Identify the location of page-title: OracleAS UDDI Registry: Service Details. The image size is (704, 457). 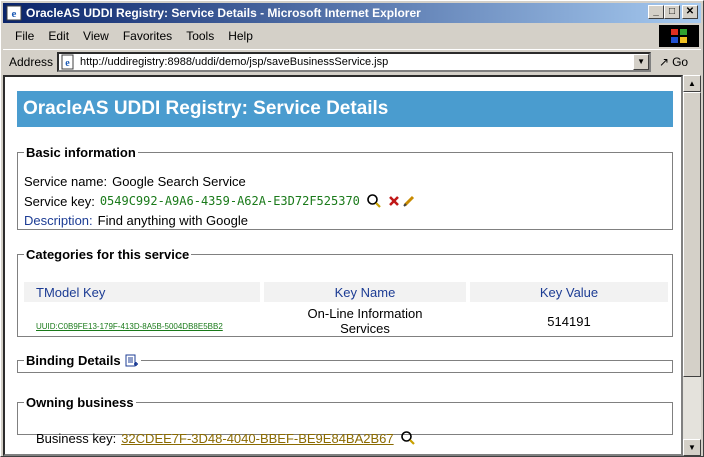
(345, 109).